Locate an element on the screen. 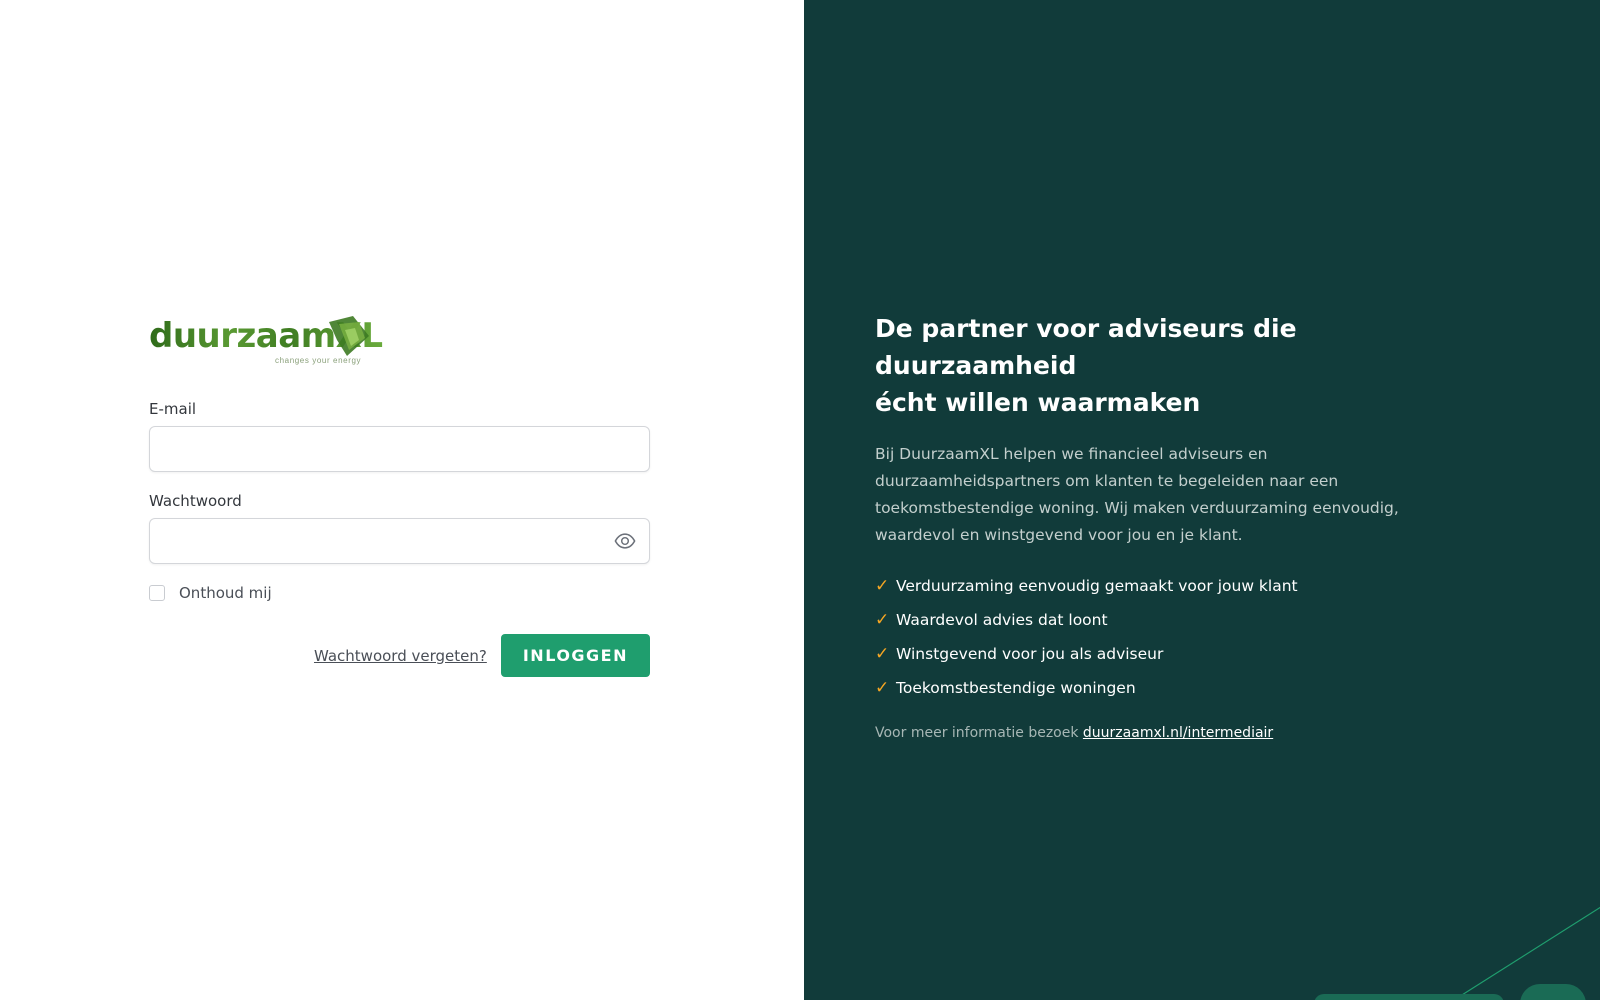 Image resolution: width=1600 pixels, height=1000 pixels. more-info-text: Voor meer informatie bezoek is located at coordinates (979, 733).